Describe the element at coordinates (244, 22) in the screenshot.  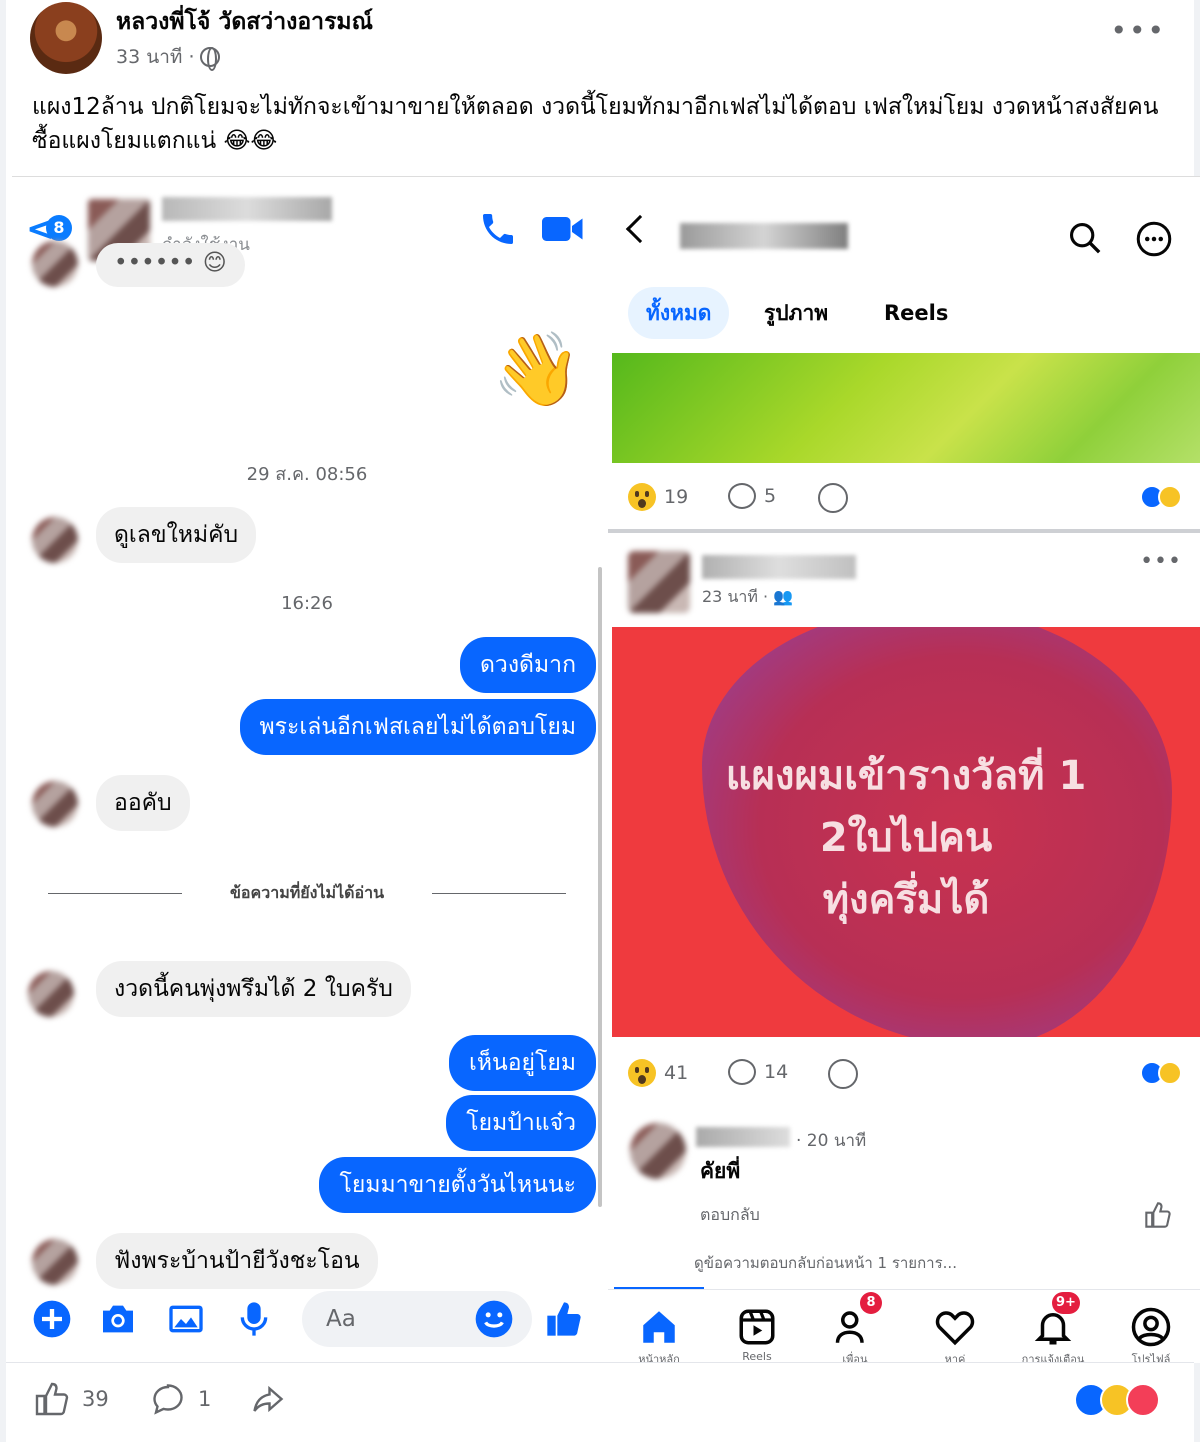
I see `author-name: หลวงพี่โจ้ วัดสว่างอารมณ์` at that location.